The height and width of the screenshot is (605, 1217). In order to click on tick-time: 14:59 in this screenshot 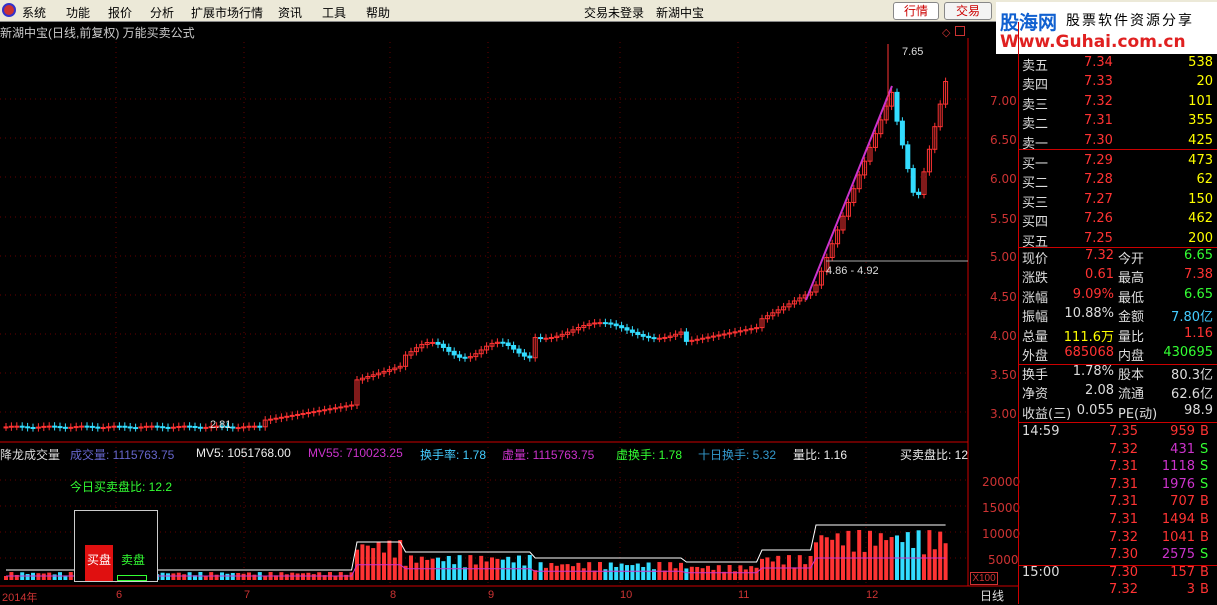, I will do `click(1041, 431)`.